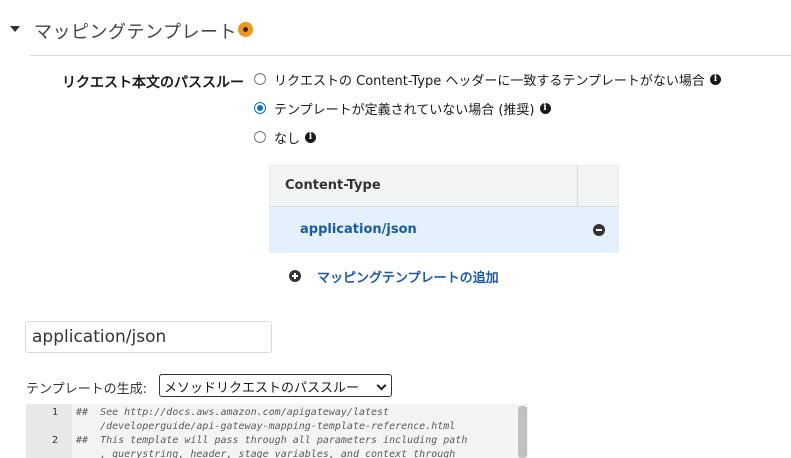 This screenshot has width=791, height=458. I want to click on divider, so click(410, 55).